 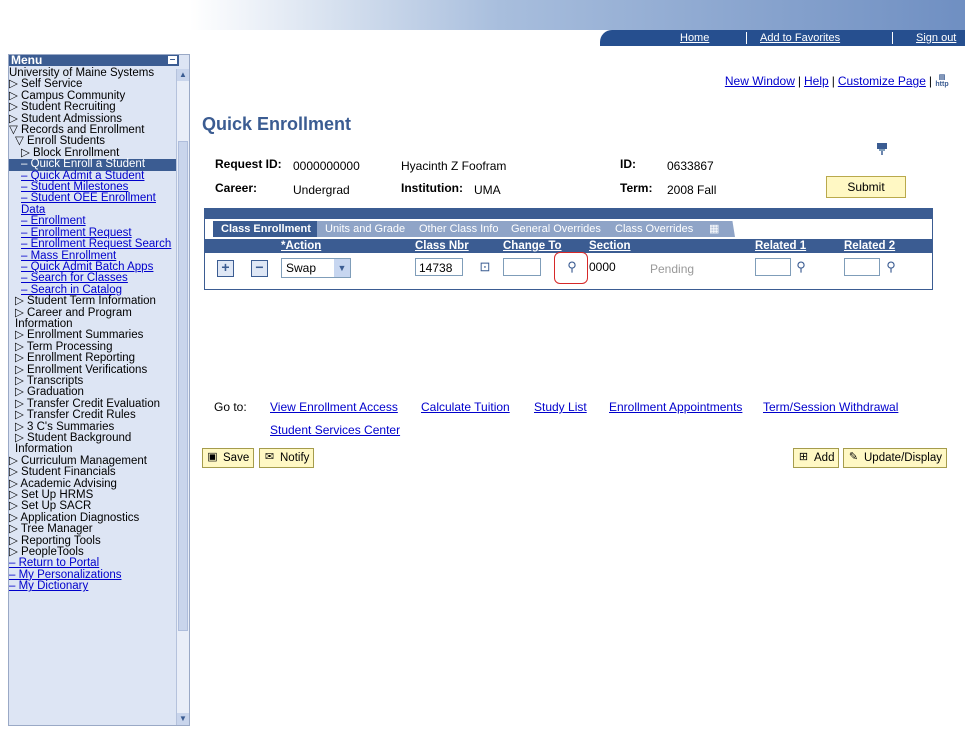 I want to click on menu-item-label: ▷ Set Up HRMS, so click(x=51, y=495).